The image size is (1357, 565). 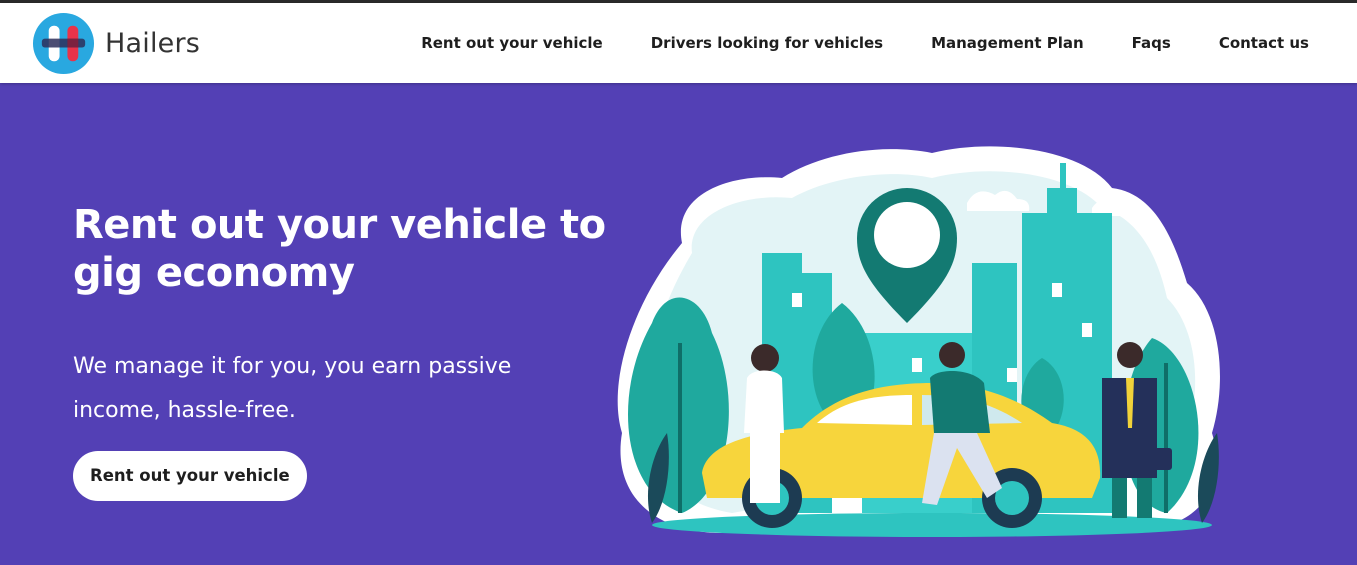 What do you see at coordinates (63, 43) in the screenshot?
I see `hailers-logo-icon` at bounding box center [63, 43].